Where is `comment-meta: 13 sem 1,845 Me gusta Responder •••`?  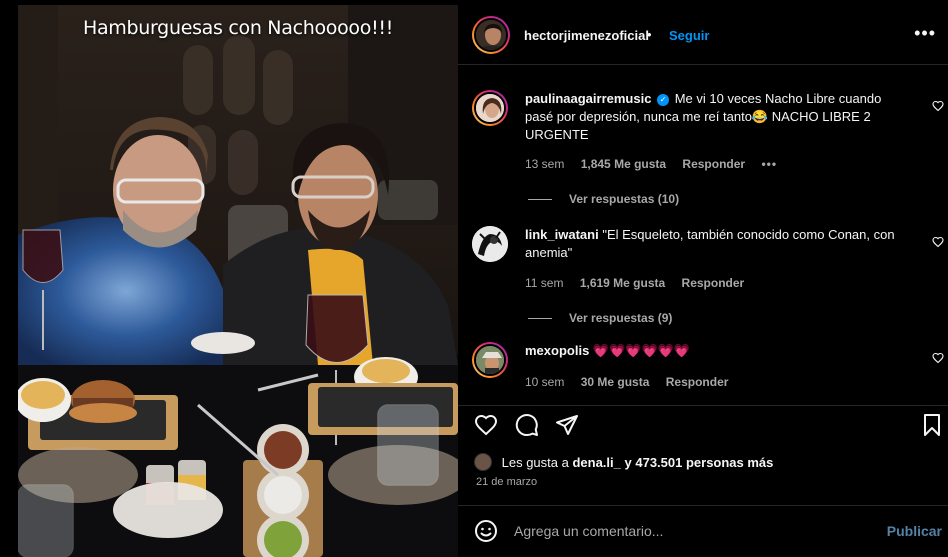
comment-meta: 13 sem 1,845 Me gusta Responder ••• is located at coordinates (657, 164).